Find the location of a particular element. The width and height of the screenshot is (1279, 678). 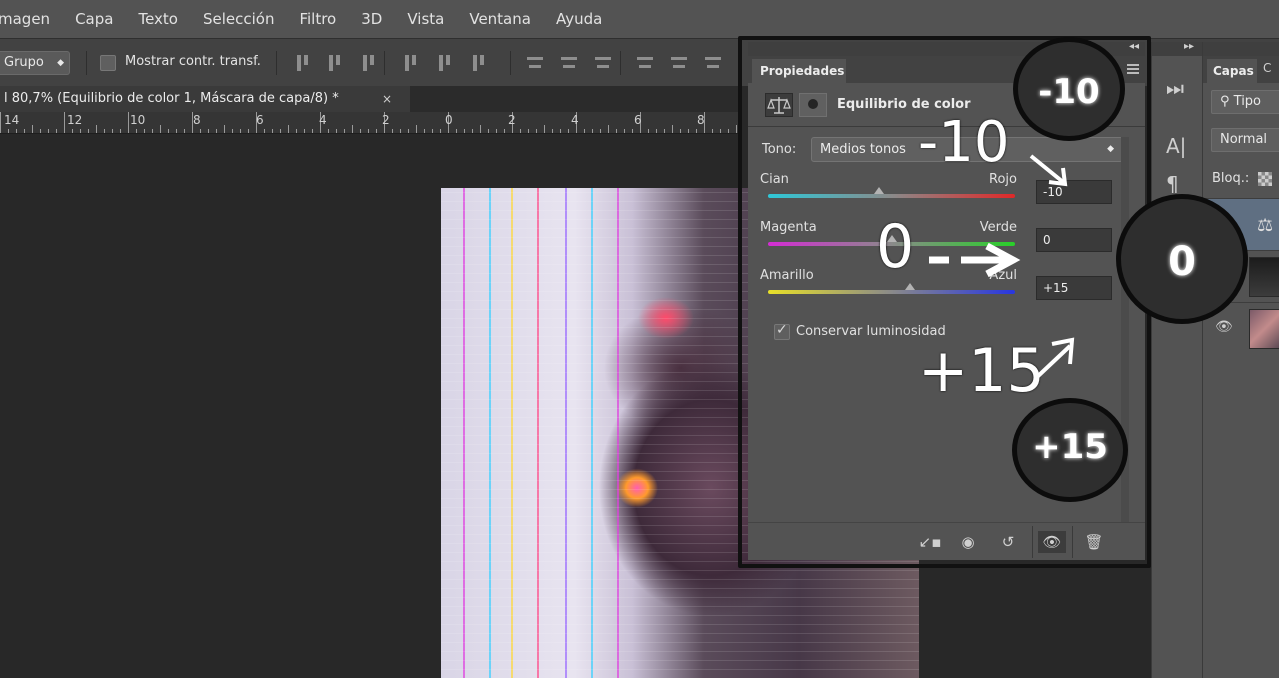

expand-icon: ▸▸ is located at coordinates (1189, 46).